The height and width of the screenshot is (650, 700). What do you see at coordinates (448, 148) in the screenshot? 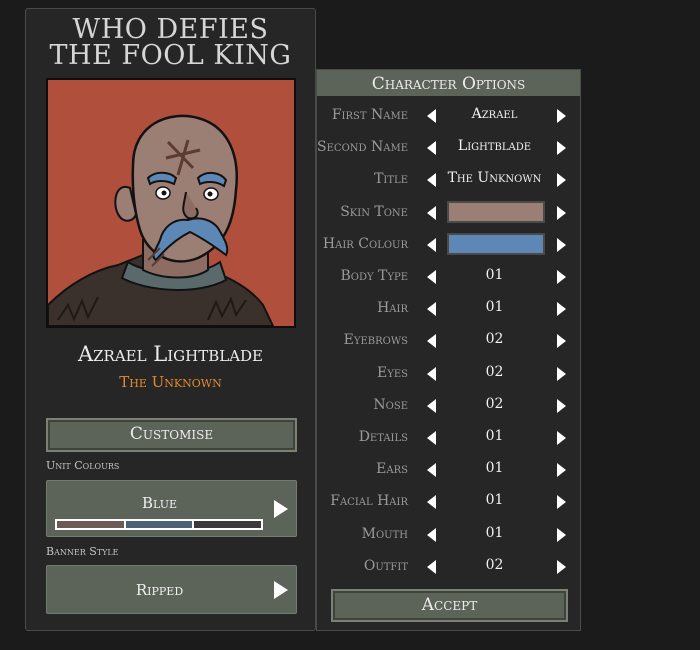
I see `option-row-second-name: Second Name Lightblade` at bounding box center [448, 148].